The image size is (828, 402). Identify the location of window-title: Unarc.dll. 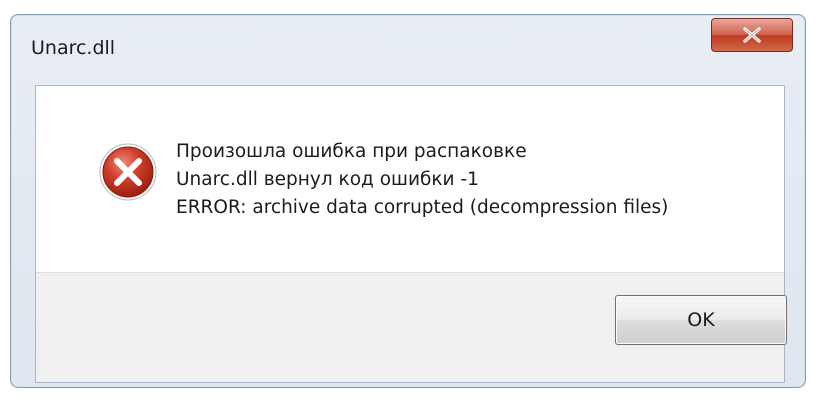
(73, 48).